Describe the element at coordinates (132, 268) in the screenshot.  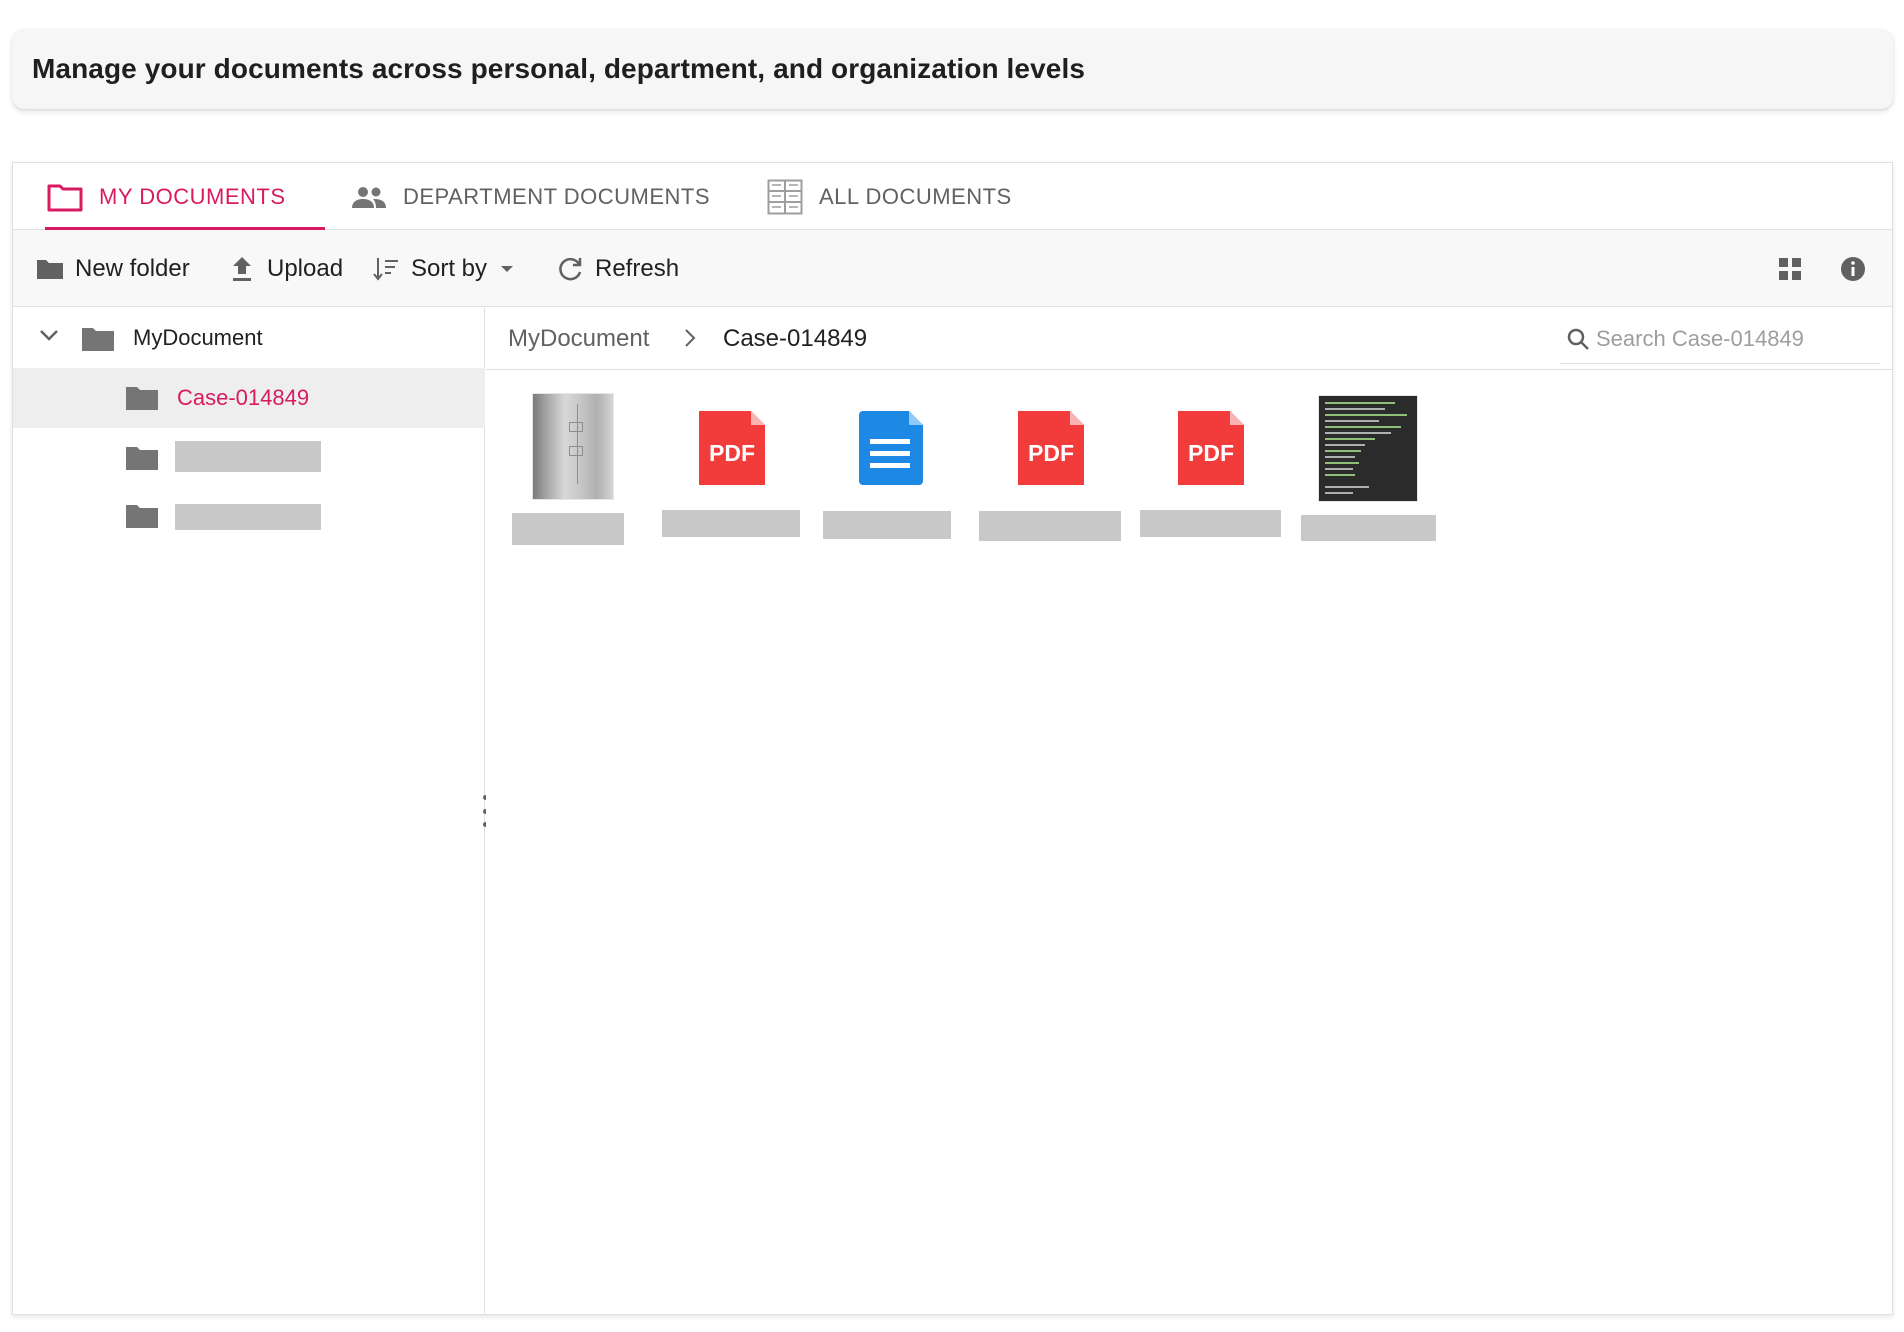
I see `new-folder-label: New folder` at that location.